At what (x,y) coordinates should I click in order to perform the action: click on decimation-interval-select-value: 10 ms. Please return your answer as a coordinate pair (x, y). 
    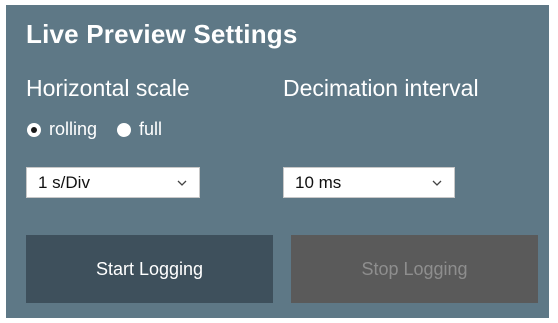
    Looking at the image, I should click on (318, 182).